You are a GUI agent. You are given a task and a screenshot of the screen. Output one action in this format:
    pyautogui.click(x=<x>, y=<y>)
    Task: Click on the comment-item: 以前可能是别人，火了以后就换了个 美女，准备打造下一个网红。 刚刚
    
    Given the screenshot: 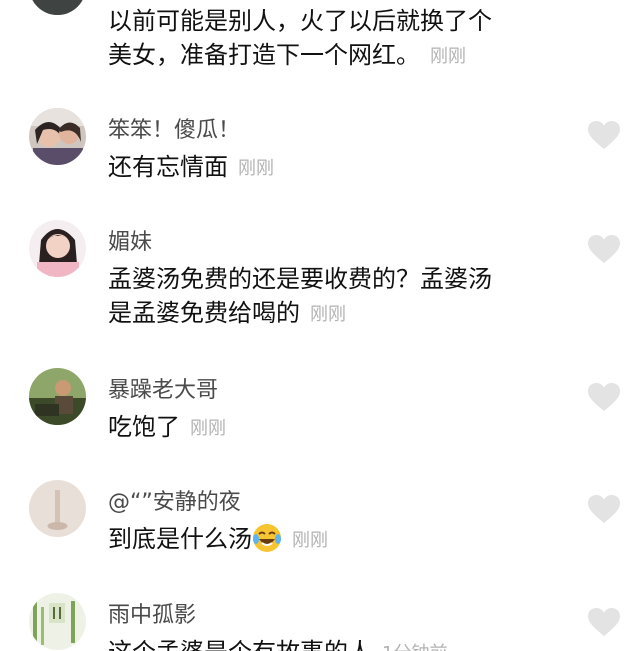 What is the action you would take?
    pyautogui.click(x=320, y=40)
    